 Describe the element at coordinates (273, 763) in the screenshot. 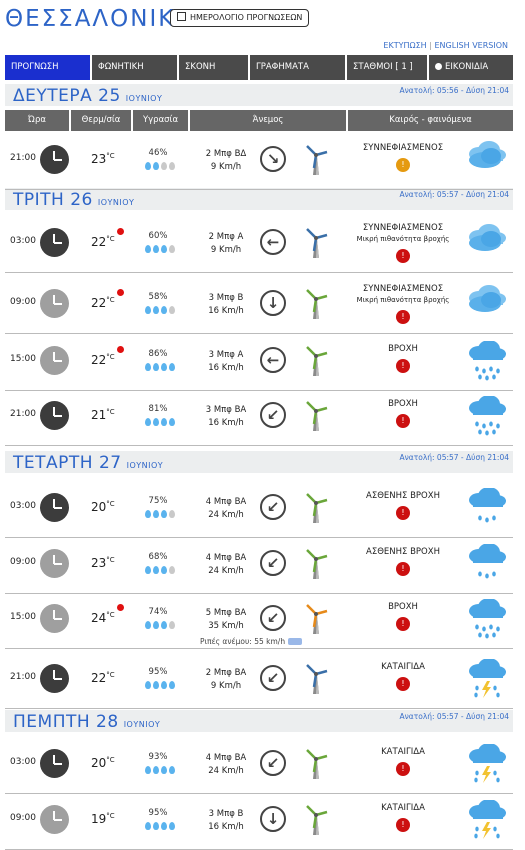

I see `wind-direction-icon: ↙` at that location.